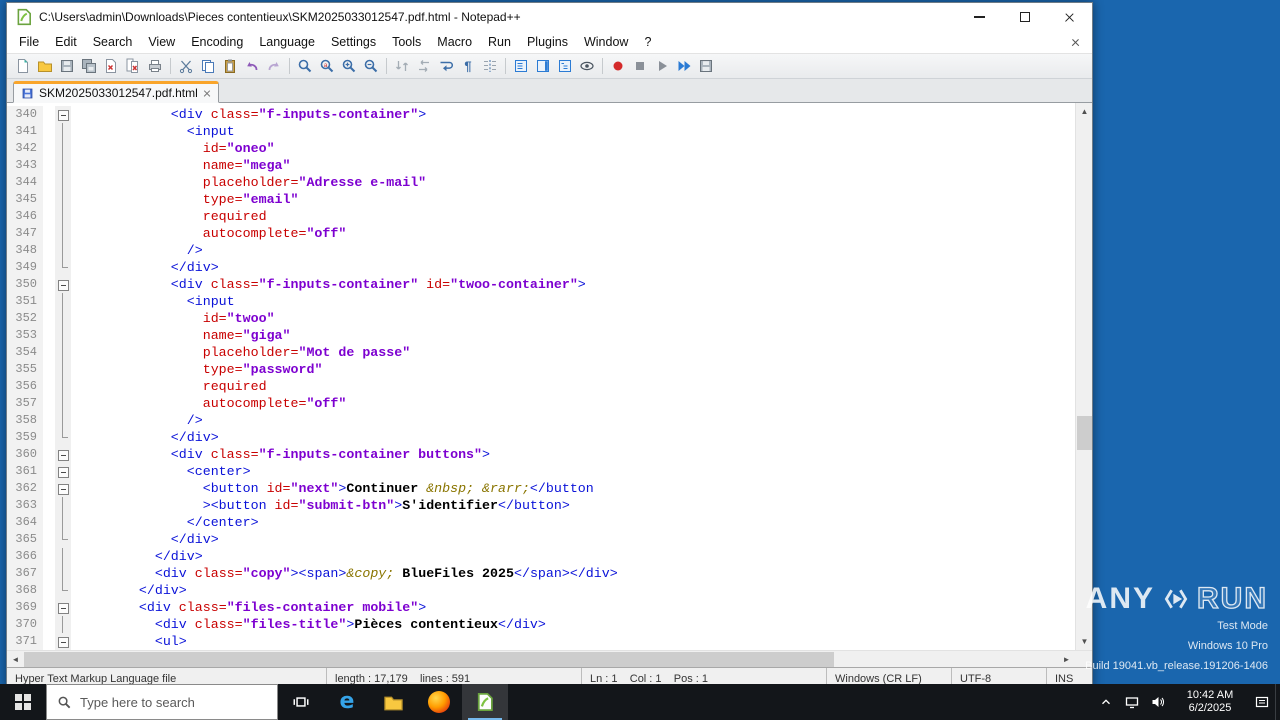 The image size is (1280, 720). I want to click on code-line-text: <center>, so click(161, 471).